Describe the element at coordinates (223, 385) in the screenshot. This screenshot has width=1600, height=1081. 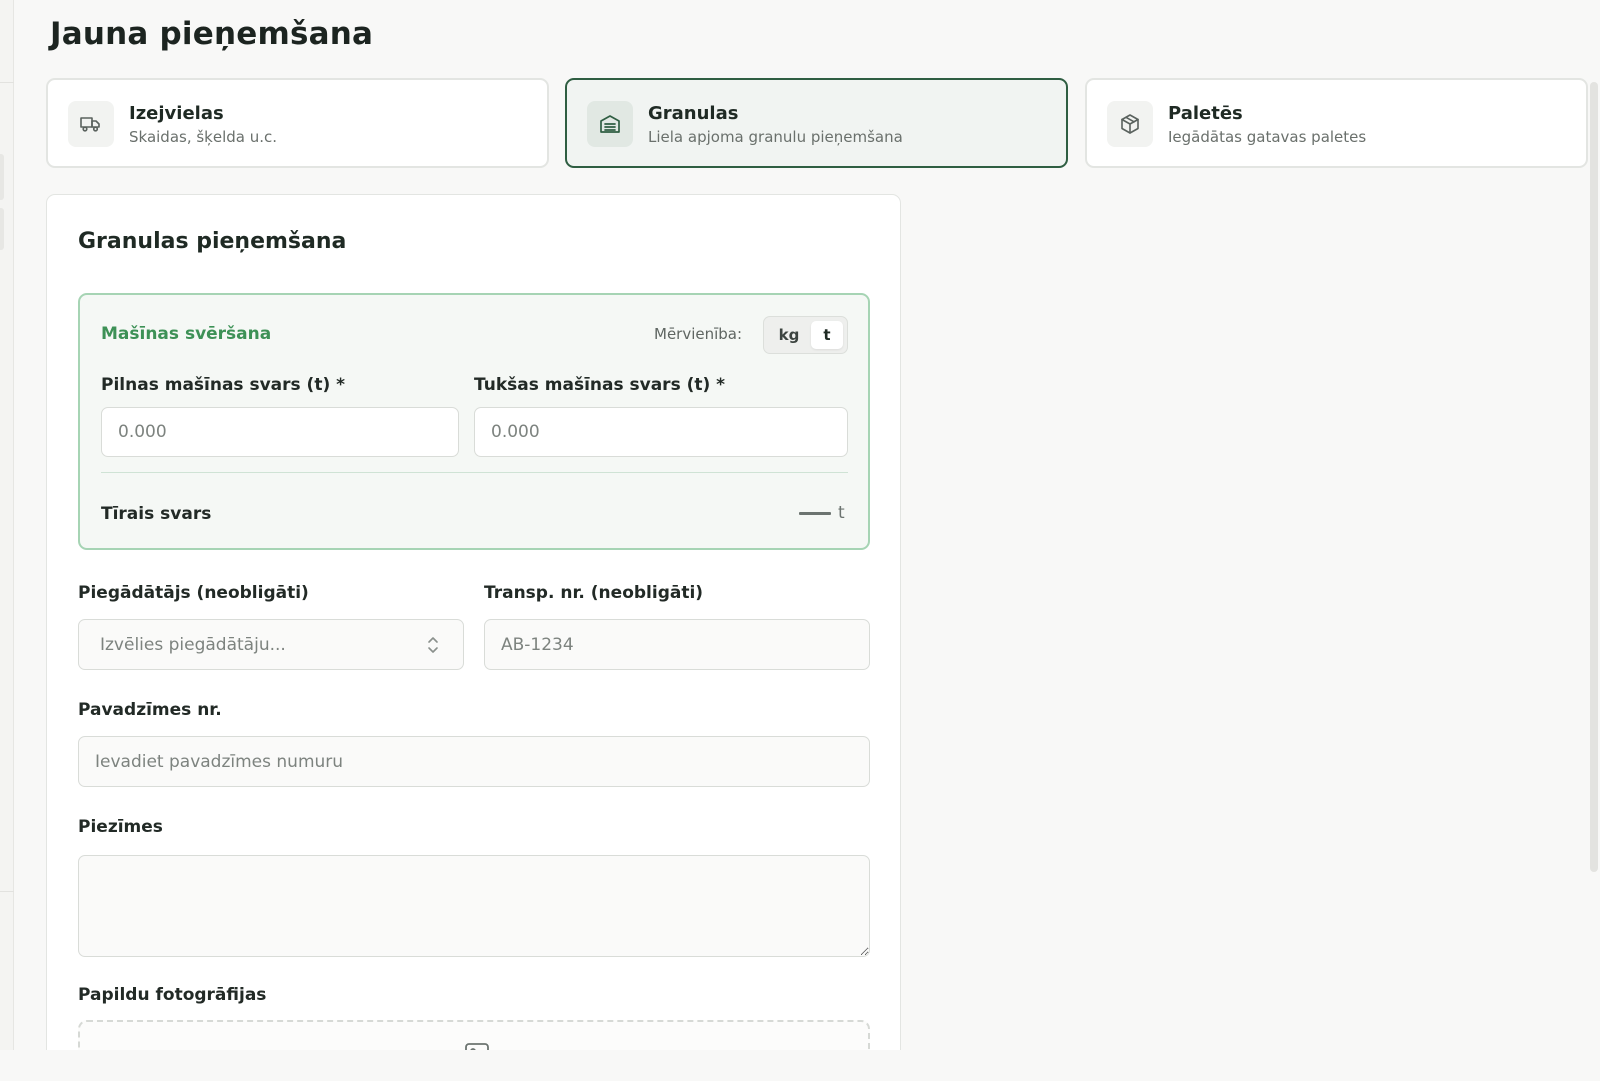
I see `full-weight-label: Pilnas mašīnas svars (t) *` at that location.